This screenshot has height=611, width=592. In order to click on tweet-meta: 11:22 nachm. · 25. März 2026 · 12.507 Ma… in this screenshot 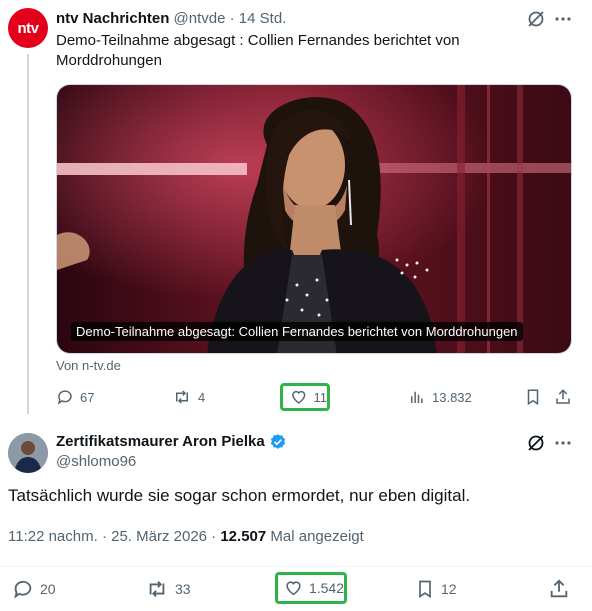, I will do `click(186, 537)`.